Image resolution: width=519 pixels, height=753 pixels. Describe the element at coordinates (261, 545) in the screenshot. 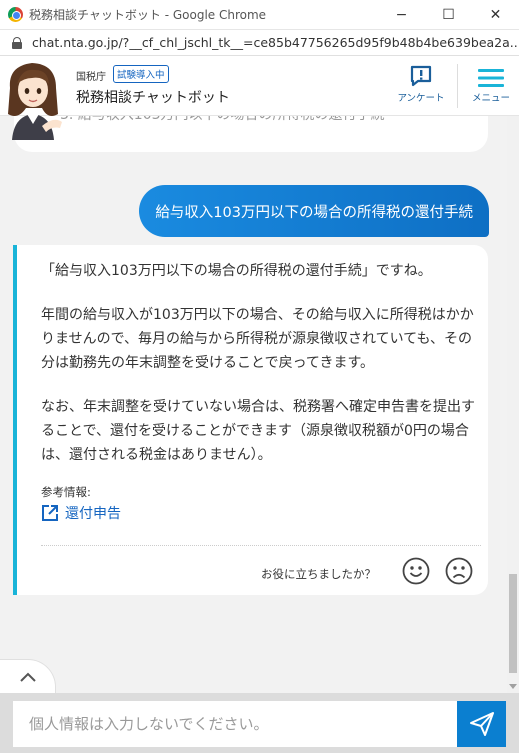

I see `card-divider` at that location.